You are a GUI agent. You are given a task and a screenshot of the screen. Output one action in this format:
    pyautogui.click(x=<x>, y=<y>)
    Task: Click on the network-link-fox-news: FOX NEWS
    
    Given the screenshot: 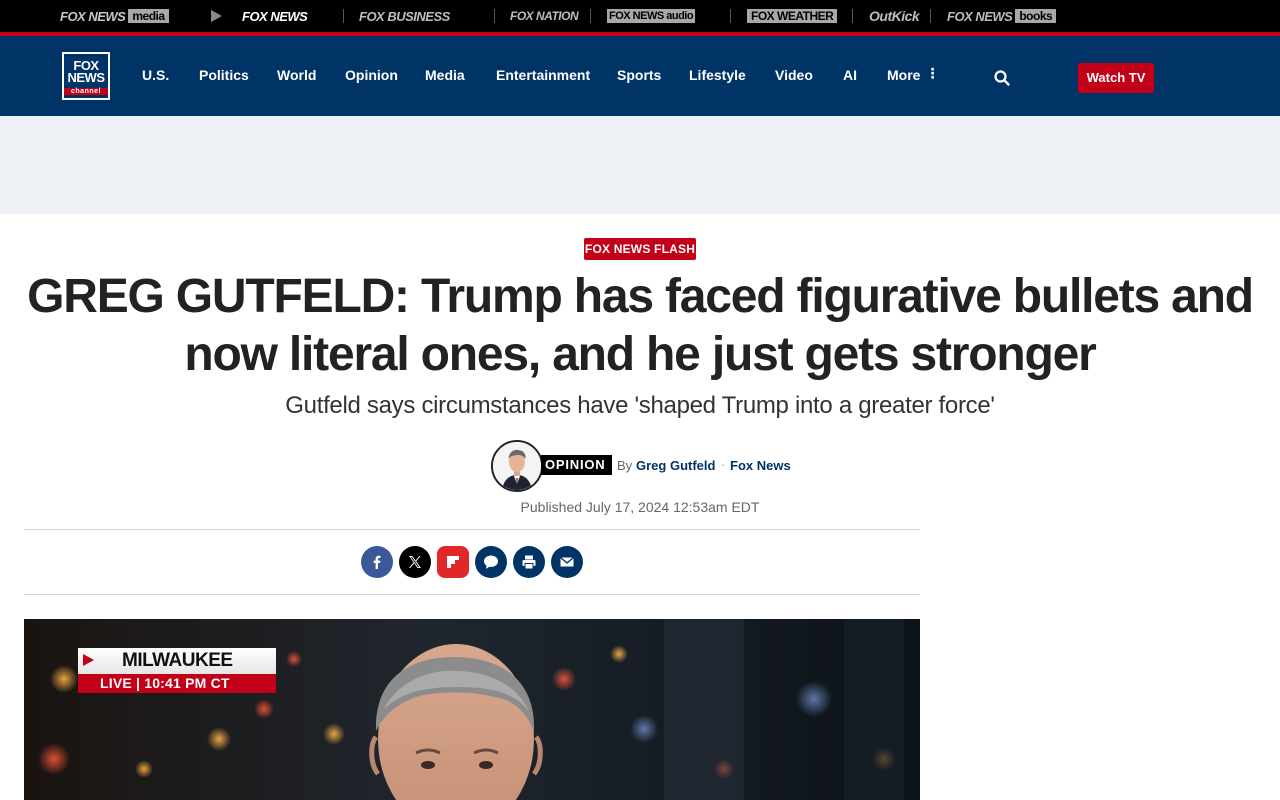 What is the action you would take?
    pyautogui.click(x=275, y=16)
    